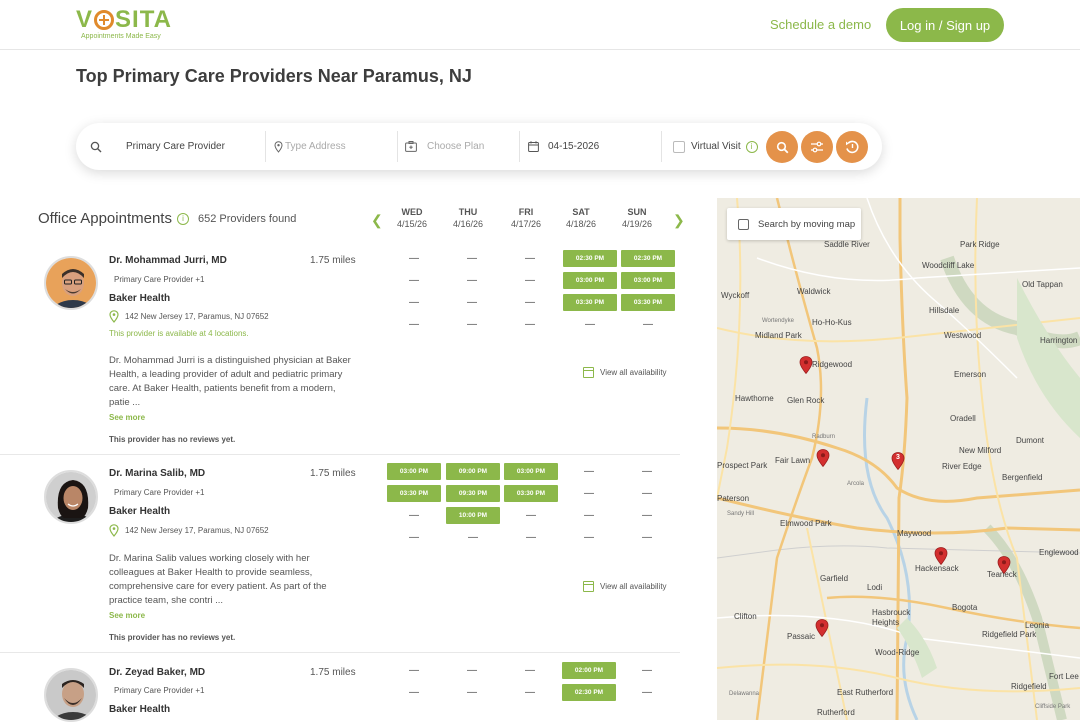  I want to click on map-label: Maywood, so click(914, 533).